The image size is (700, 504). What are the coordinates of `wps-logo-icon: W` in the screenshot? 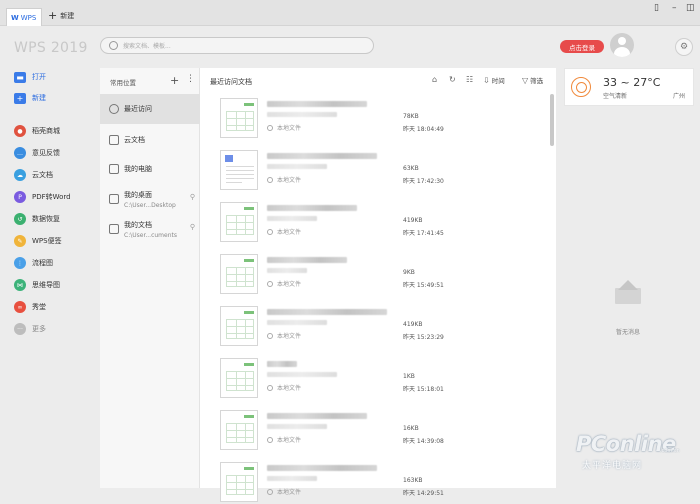 It's located at (15, 17).